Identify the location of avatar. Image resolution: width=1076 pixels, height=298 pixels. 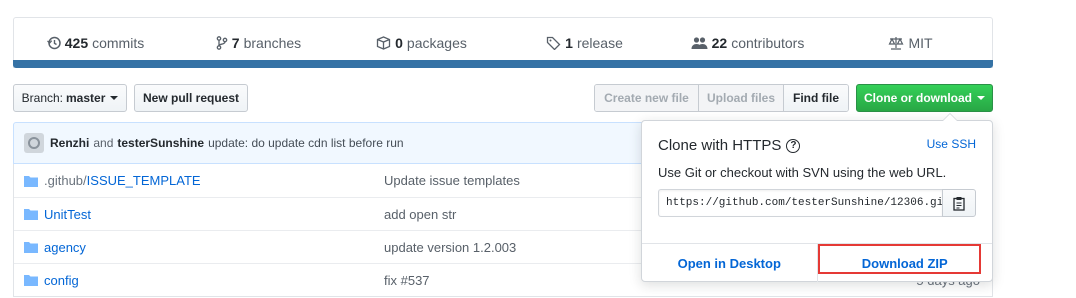
(34, 143).